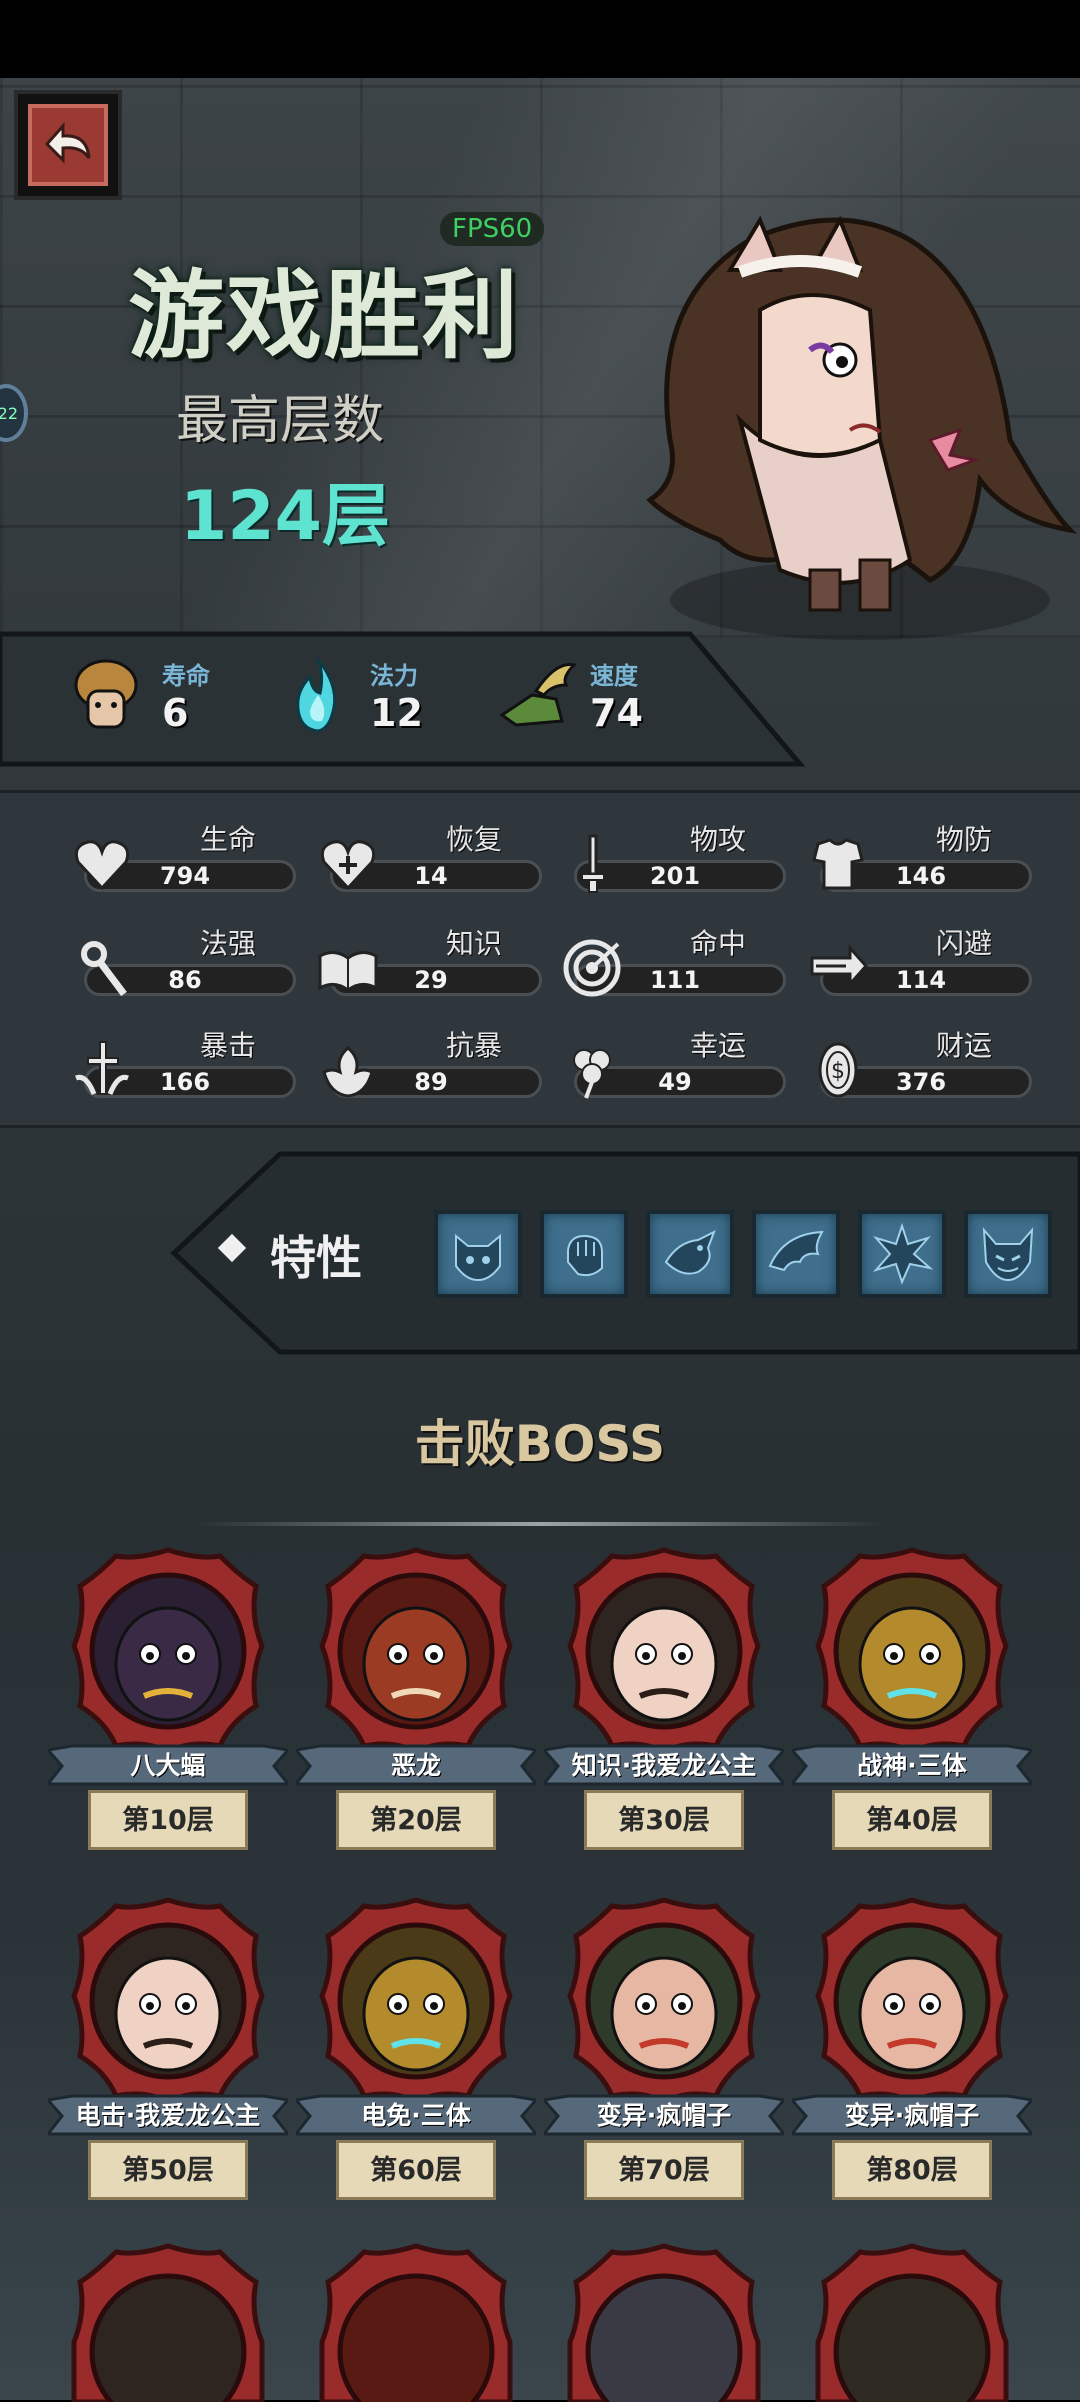  What do you see at coordinates (348, 865) in the screenshot?
I see `heal-heart-icon` at bounding box center [348, 865].